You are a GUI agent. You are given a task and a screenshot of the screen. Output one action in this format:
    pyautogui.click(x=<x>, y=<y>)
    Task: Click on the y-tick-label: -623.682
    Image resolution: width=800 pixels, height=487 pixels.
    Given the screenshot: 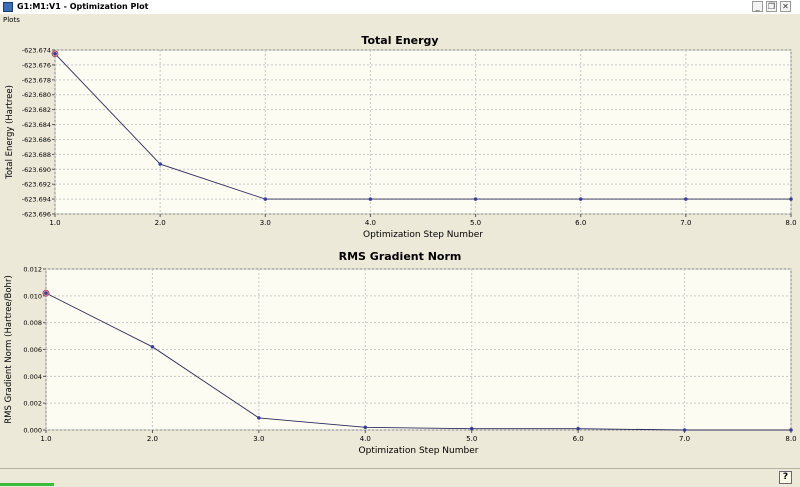 What is the action you would take?
    pyautogui.click(x=36, y=110)
    